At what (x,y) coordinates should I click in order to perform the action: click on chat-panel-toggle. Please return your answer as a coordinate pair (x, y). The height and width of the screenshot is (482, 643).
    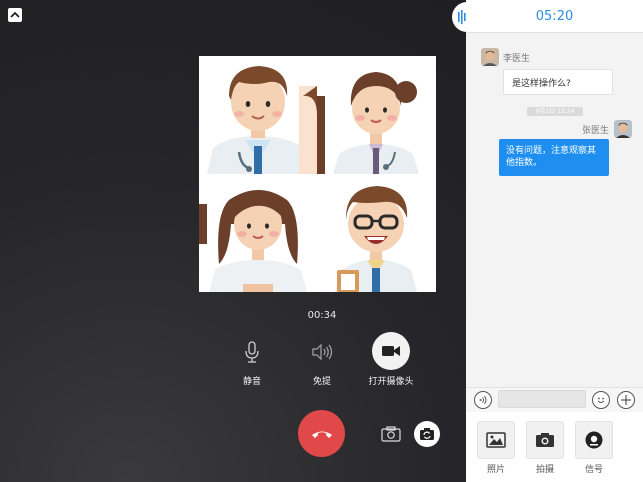
    Looking at the image, I should click on (467, 17).